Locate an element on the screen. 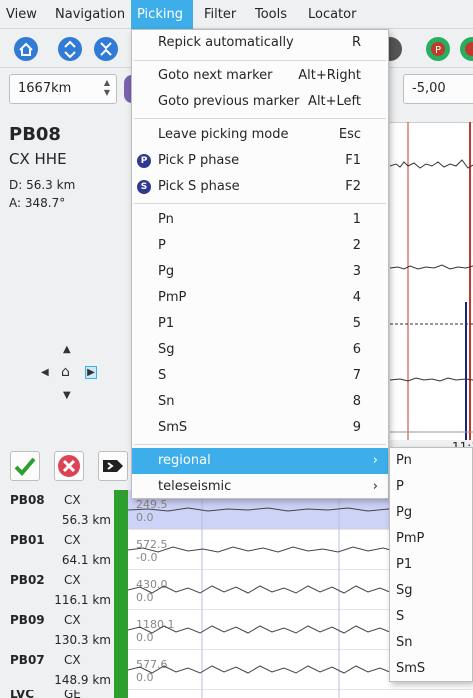  menu-item-label: P1 is located at coordinates (166, 323).